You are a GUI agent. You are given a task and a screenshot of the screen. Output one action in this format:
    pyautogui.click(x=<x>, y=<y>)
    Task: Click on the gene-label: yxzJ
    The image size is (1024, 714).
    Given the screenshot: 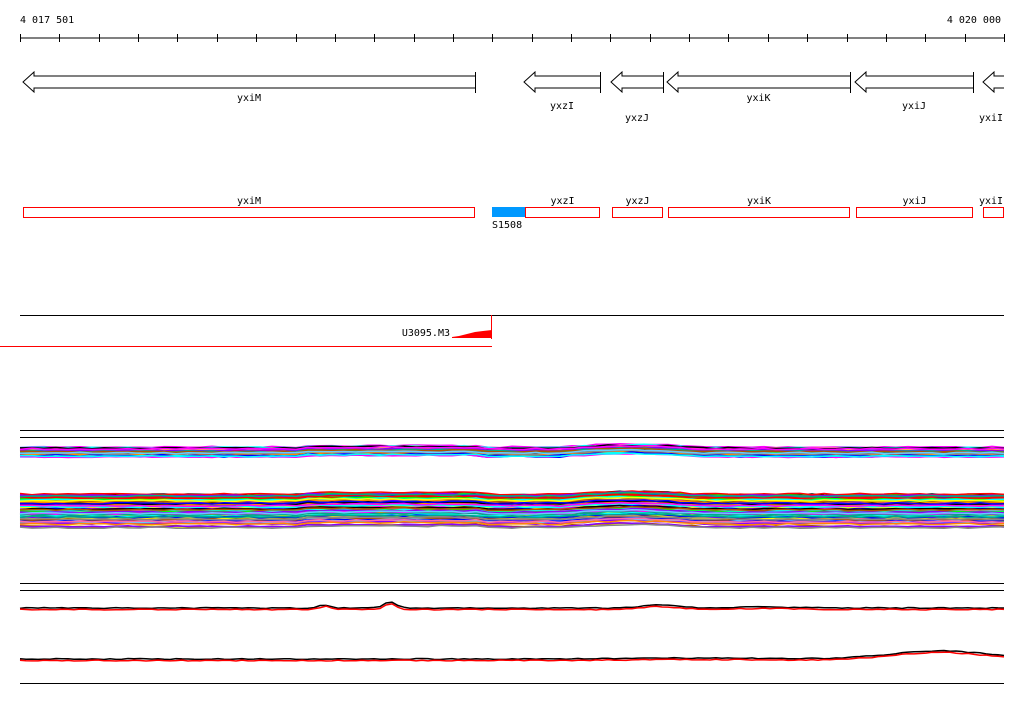 What is the action you would take?
    pyautogui.click(x=637, y=118)
    